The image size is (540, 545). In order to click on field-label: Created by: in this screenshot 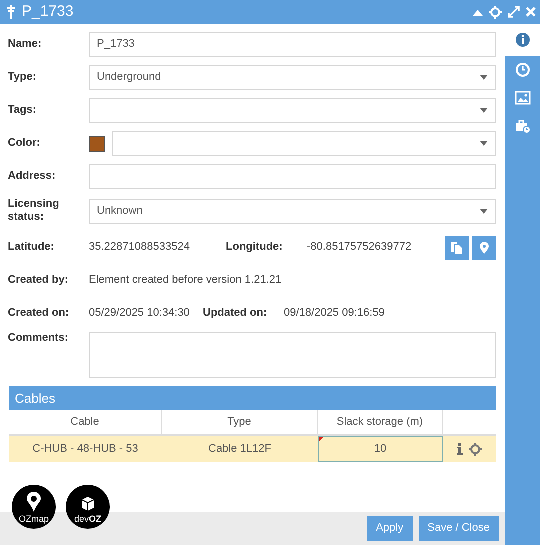, I will do `click(39, 281)`.